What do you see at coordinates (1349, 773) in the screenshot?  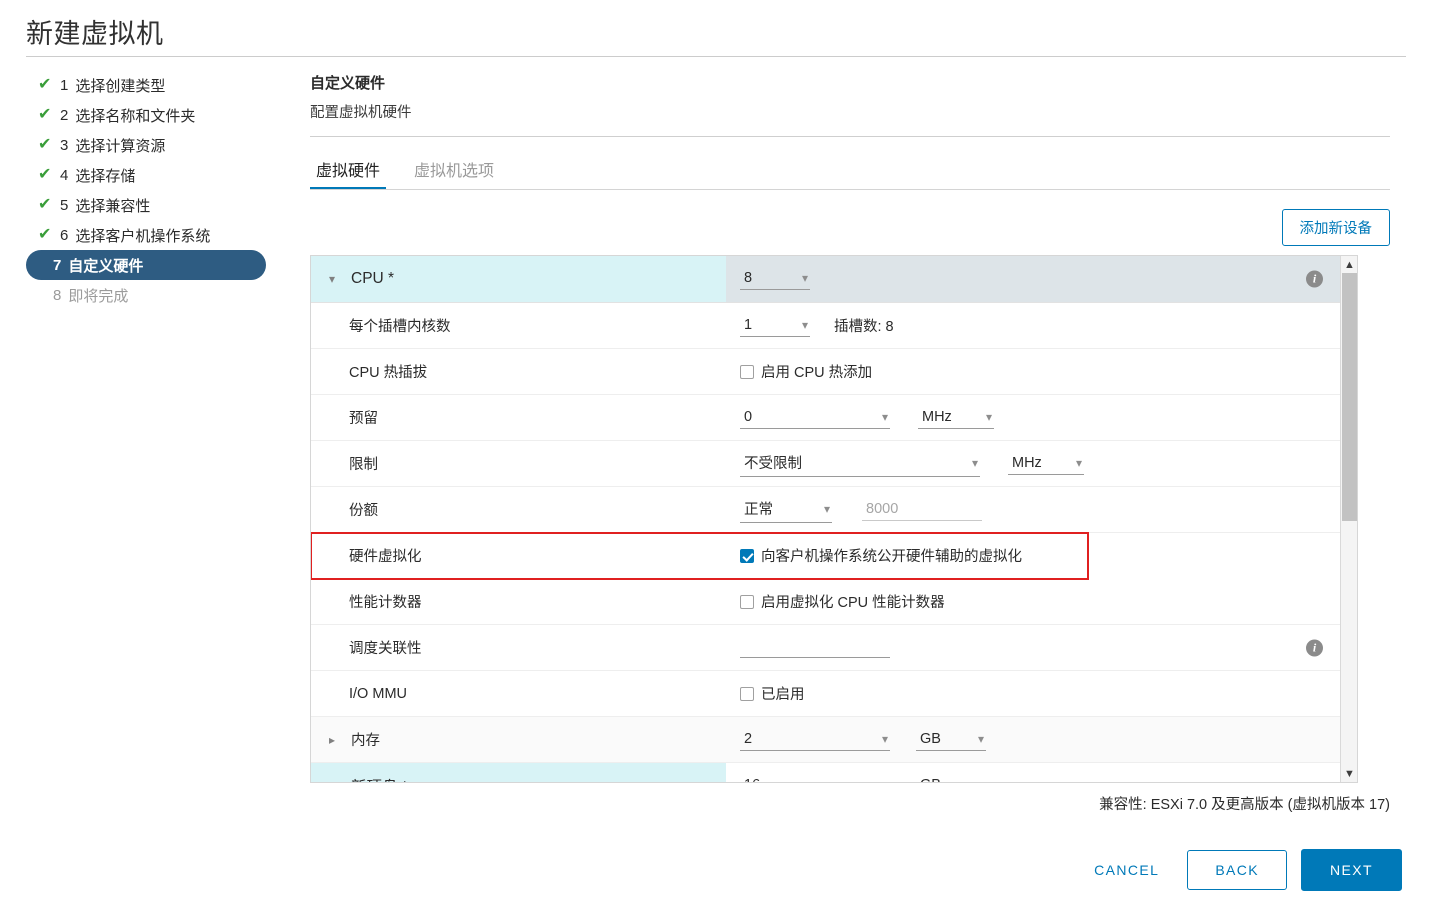 I see `scroll-down-arrow-icon: ▼` at bounding box center [1349, 773].